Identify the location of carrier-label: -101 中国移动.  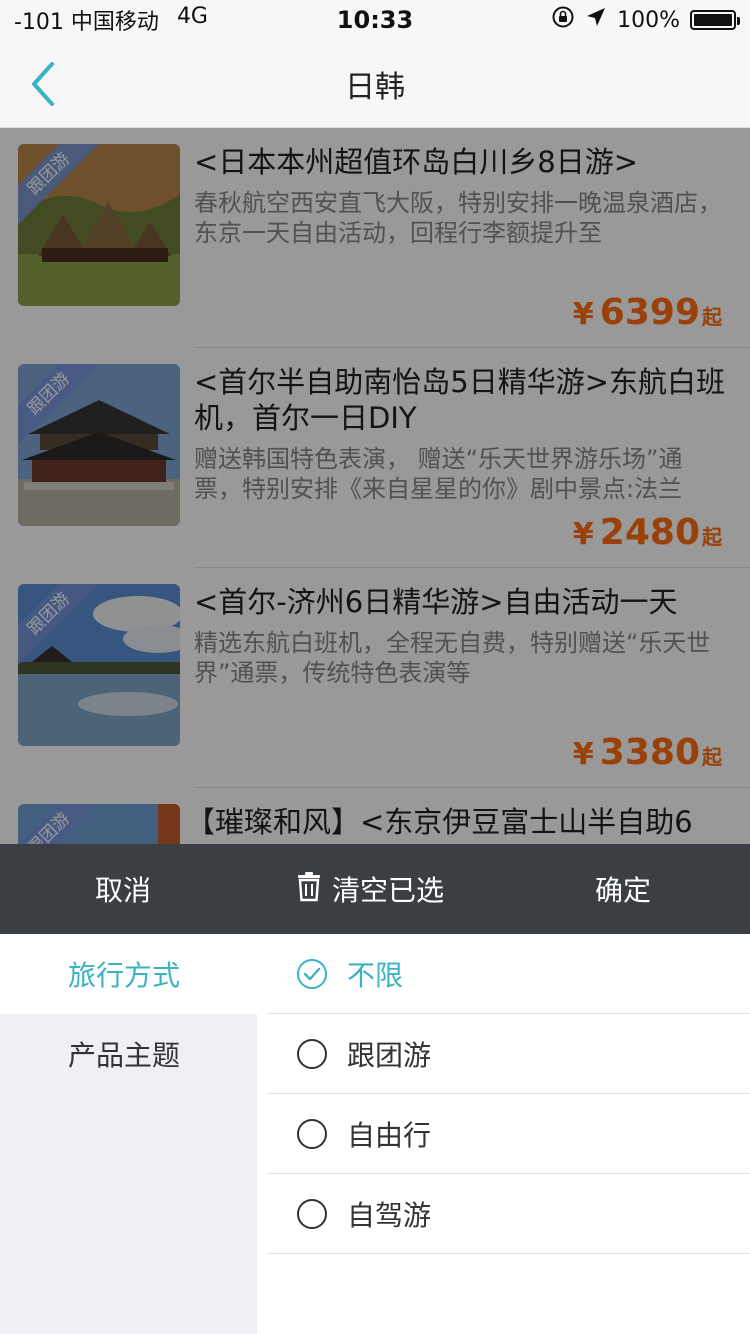
(86, 22).